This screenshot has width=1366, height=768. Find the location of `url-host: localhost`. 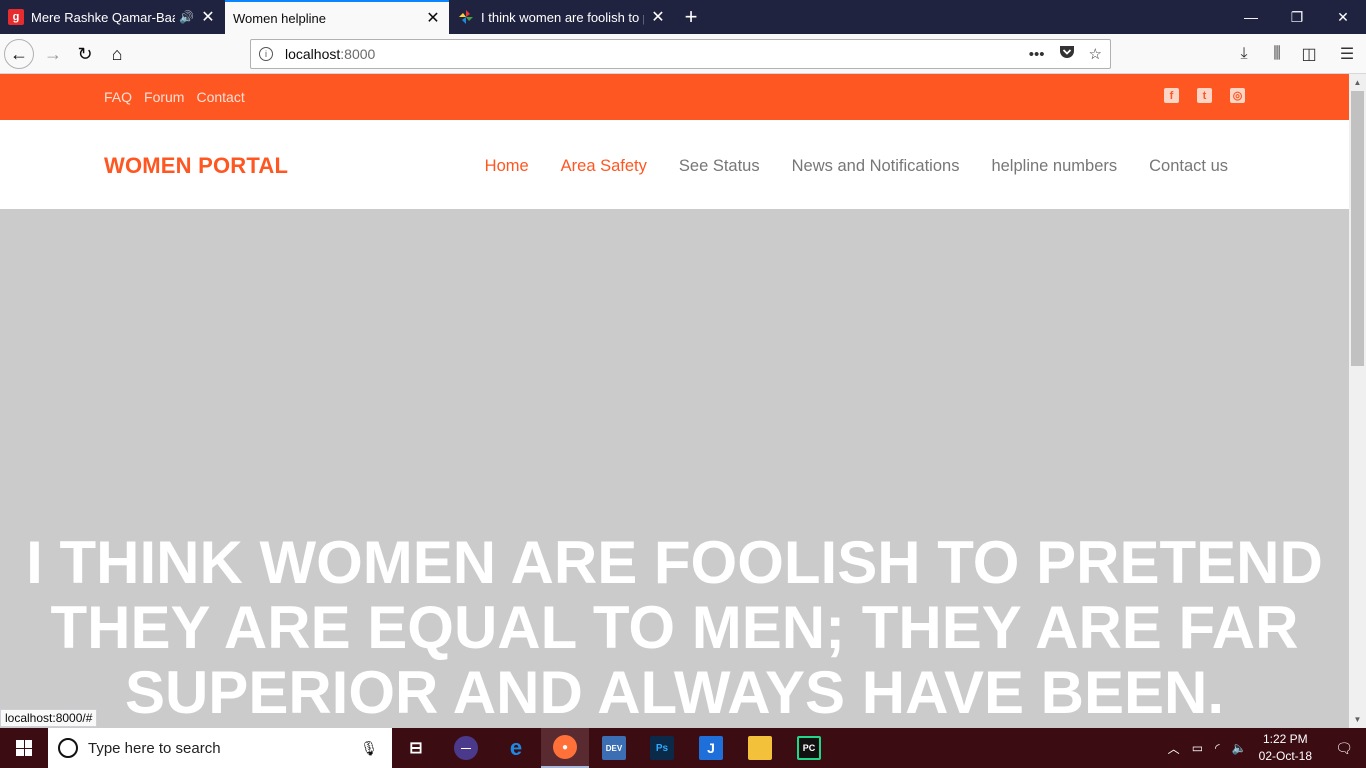

url-host: localhost is located at coordinates (313, 54).